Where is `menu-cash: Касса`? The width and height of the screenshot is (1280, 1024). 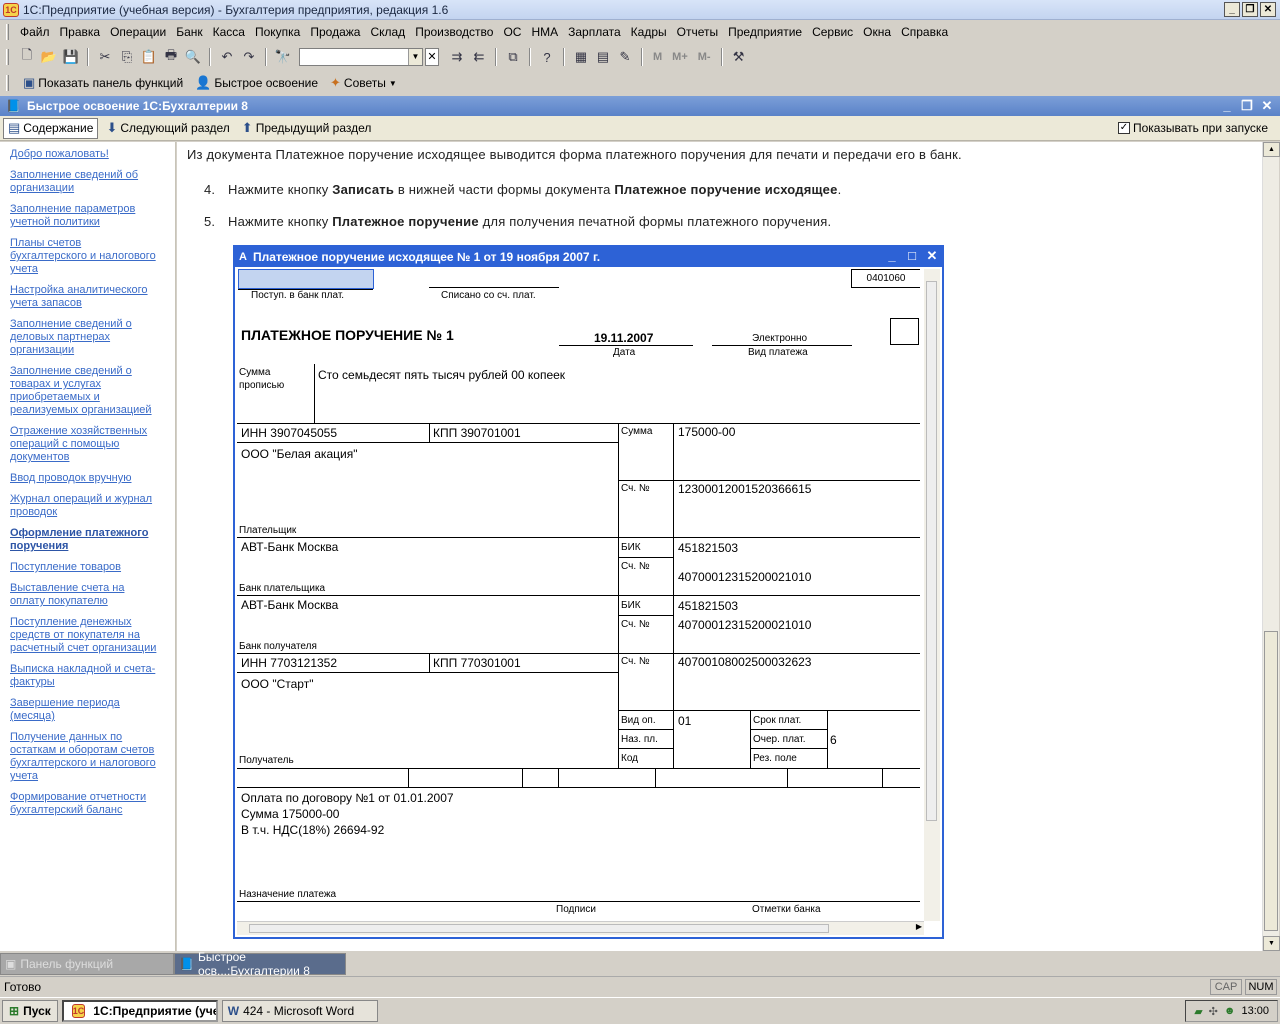 menu-cash: Касса is located at coordinates (229, 32).